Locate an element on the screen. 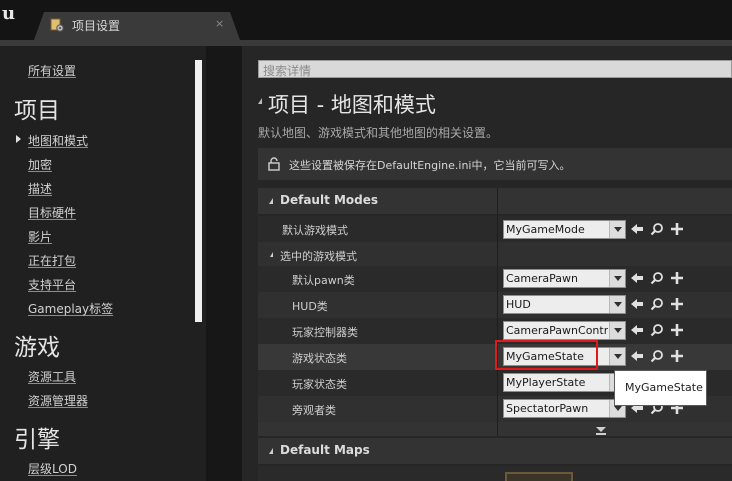  nav-item-maps-modes: 地图和模式 is located at coordinates (58, 140).